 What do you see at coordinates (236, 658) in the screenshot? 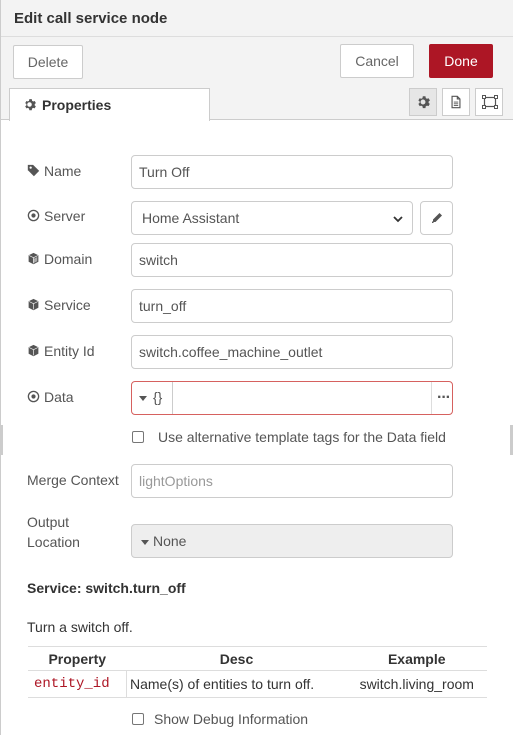
I see `column-header-desc: Desc` at bounding box center [236, 658].